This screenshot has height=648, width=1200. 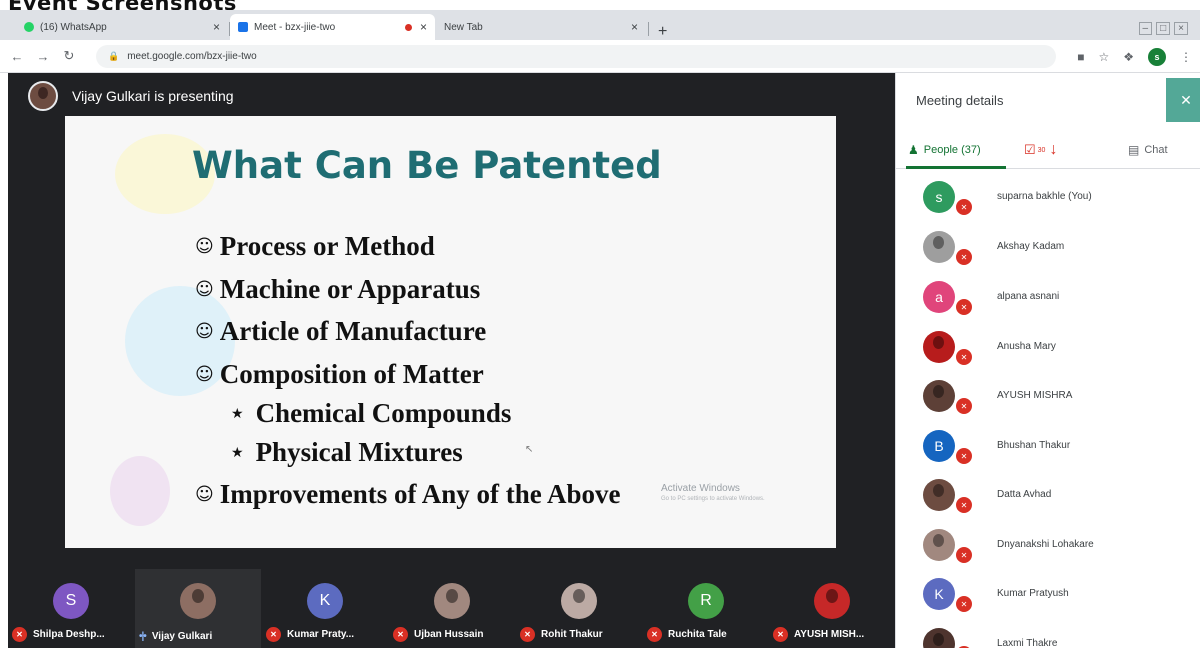 I want to click on arrow-down-icon: ↓, so click(x=1053, y=149).